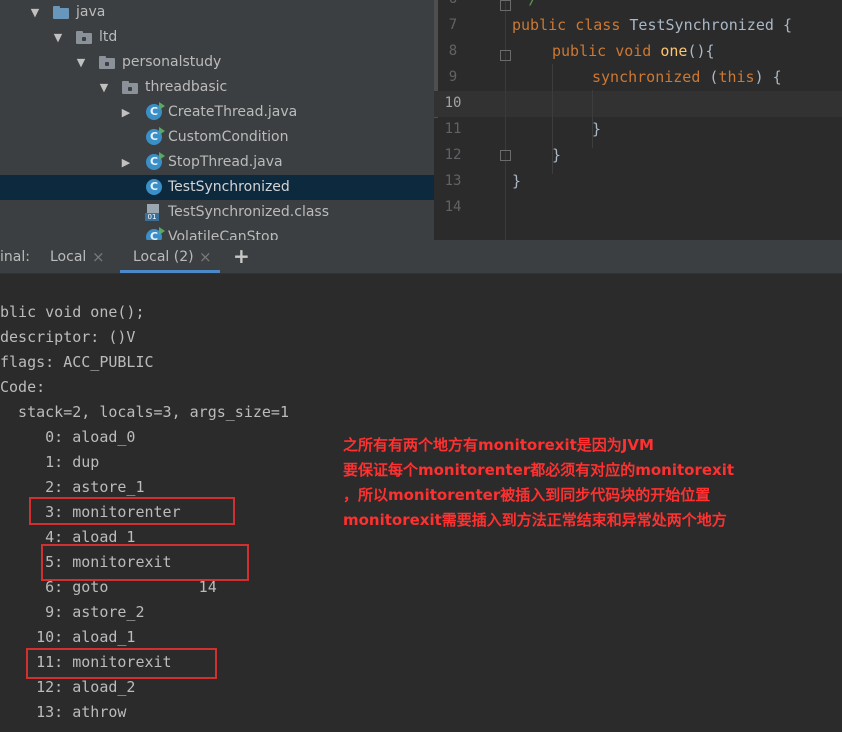 The image size is (842, 732). I want to click on terminal-line: 9: astore_2, so click(72, 612).